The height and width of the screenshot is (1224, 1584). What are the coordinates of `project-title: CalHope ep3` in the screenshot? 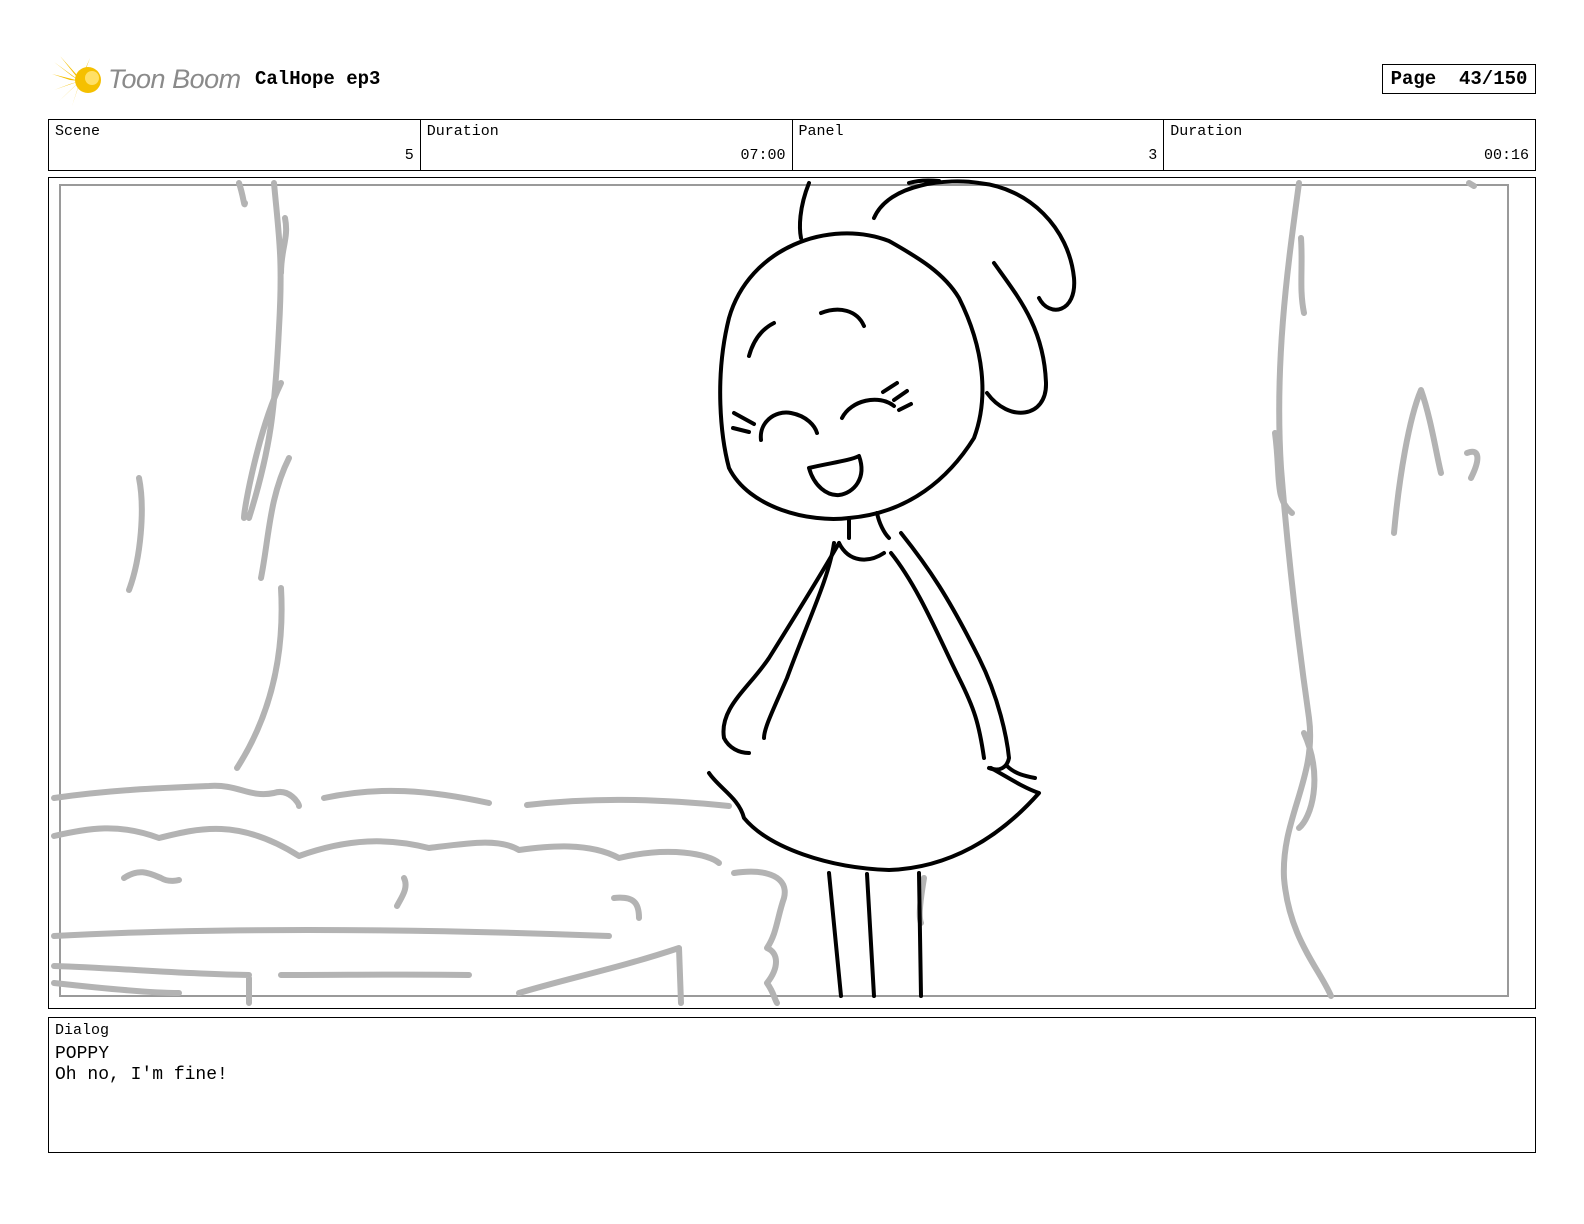 It's located at (318, 79).